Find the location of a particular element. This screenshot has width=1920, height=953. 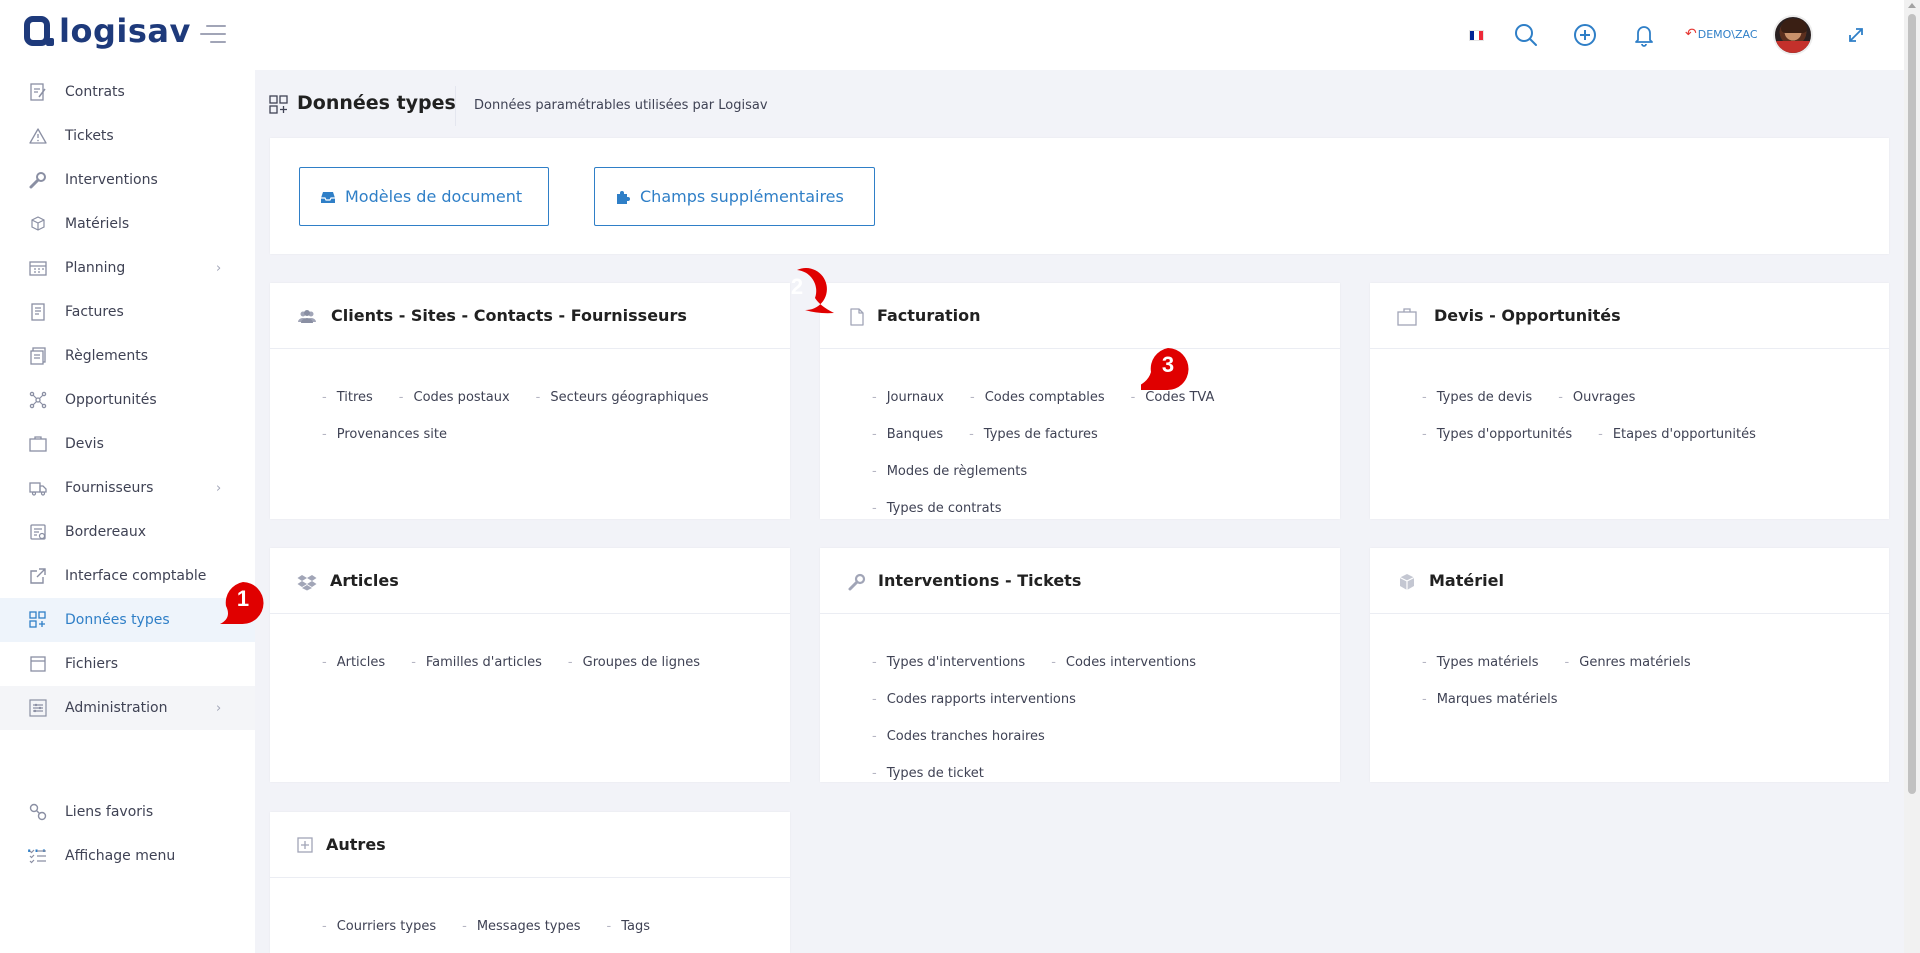

sidebar-item-donnees-types: Données types is located at coordinates (127, 620).